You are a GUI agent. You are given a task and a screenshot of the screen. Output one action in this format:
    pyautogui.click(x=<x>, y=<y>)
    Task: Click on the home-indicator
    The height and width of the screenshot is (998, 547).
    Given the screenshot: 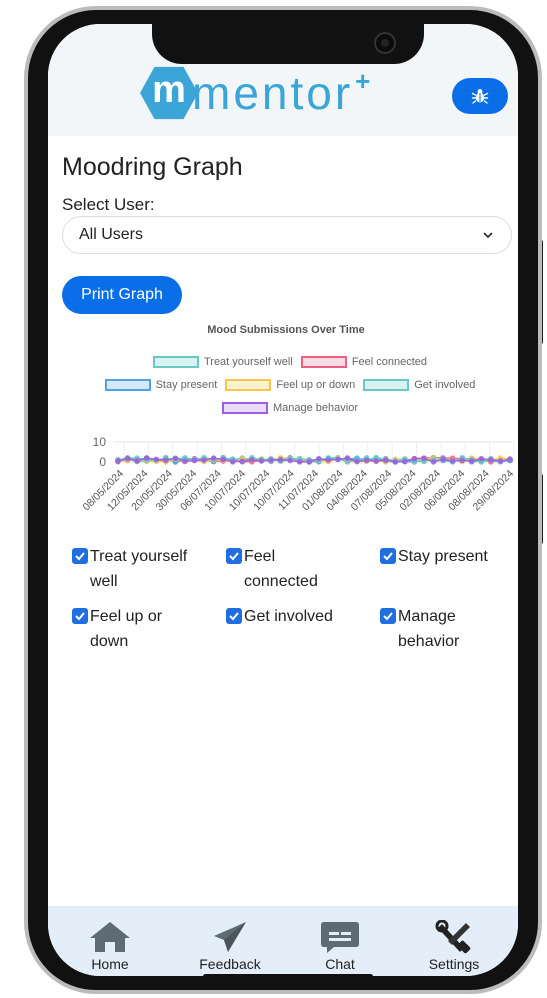 What is the action you would take?
    pyautogui.click(x=288, y=975)
    